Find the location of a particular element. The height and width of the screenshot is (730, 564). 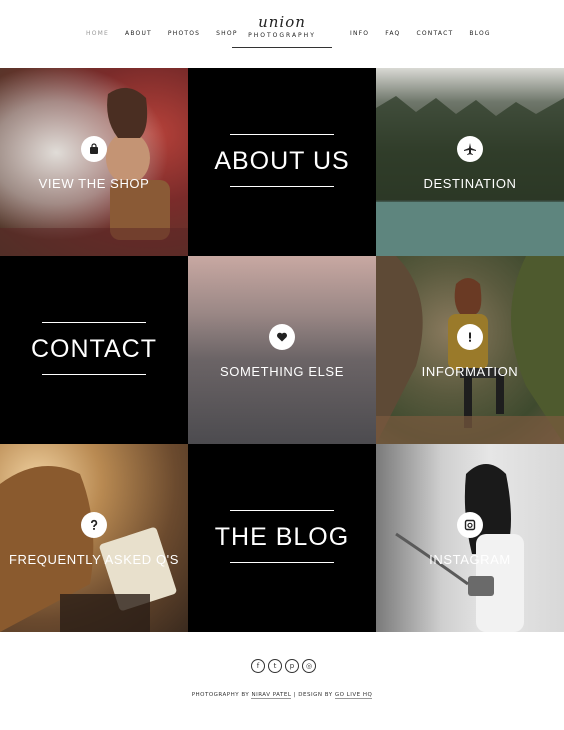

design-credit-prefix: DESIGN BY is located at coordinates (315, 695).